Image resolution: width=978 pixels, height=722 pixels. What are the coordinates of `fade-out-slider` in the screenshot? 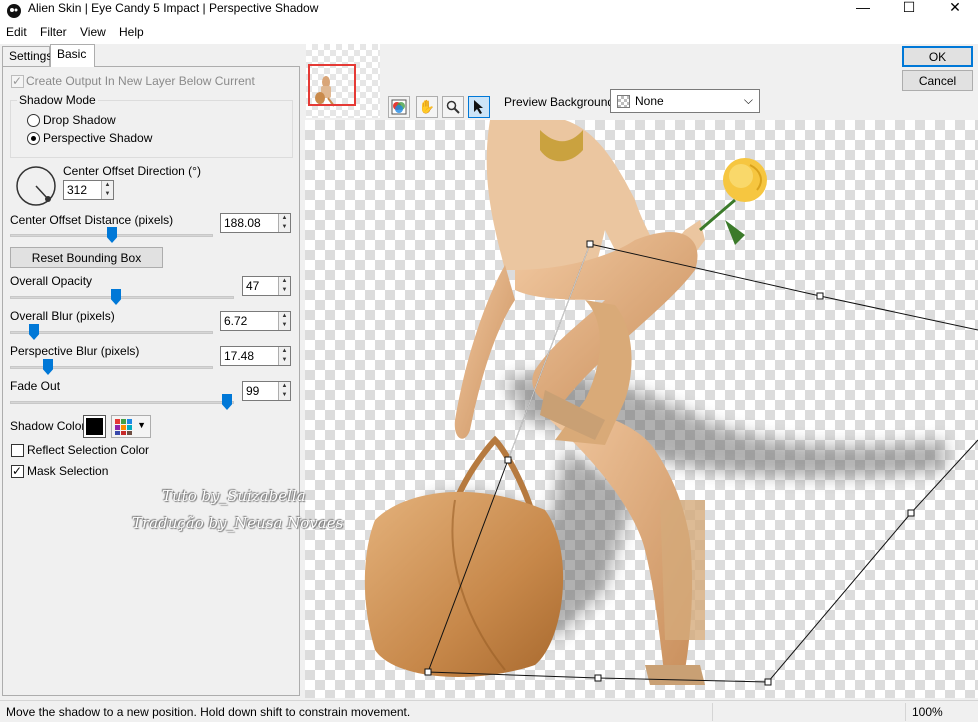 It's located at (122, 402).